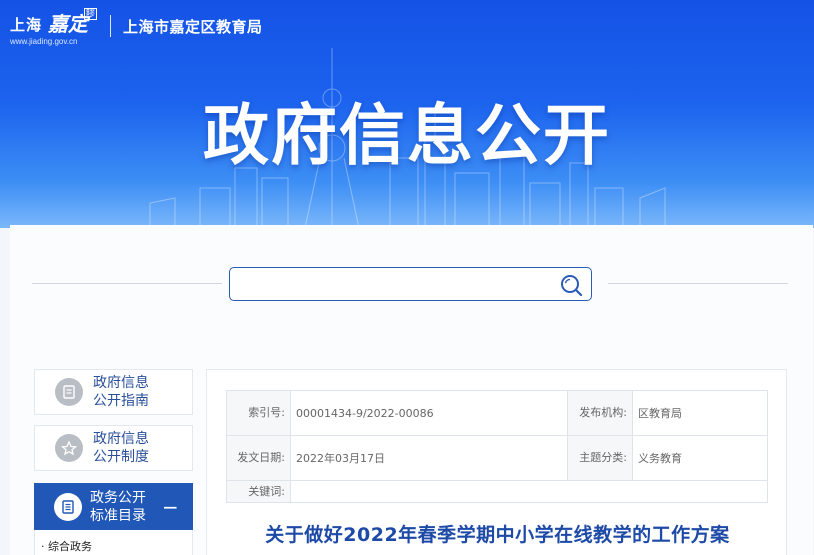 Image resolution: width=814 pixels, height=555 pixels. Describe the element at coordinates (121, 448) in the screenshot. I see `sidebar-item-label: 政府信息公开制度` at that location.